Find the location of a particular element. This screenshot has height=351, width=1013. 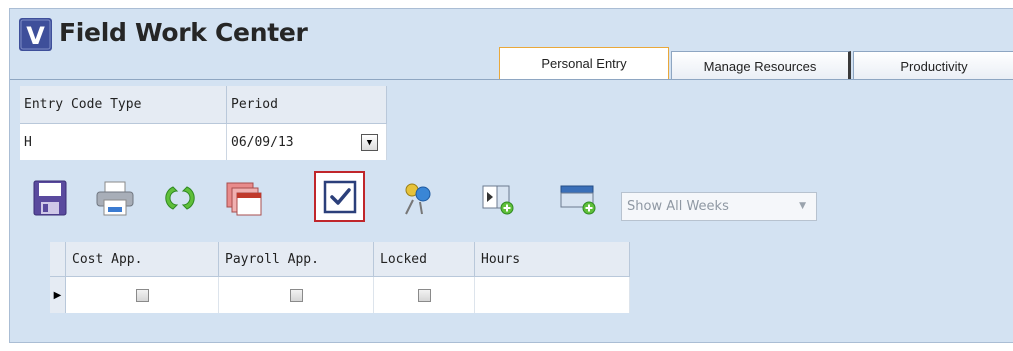

save-icon is located at coordinates (50, 198).